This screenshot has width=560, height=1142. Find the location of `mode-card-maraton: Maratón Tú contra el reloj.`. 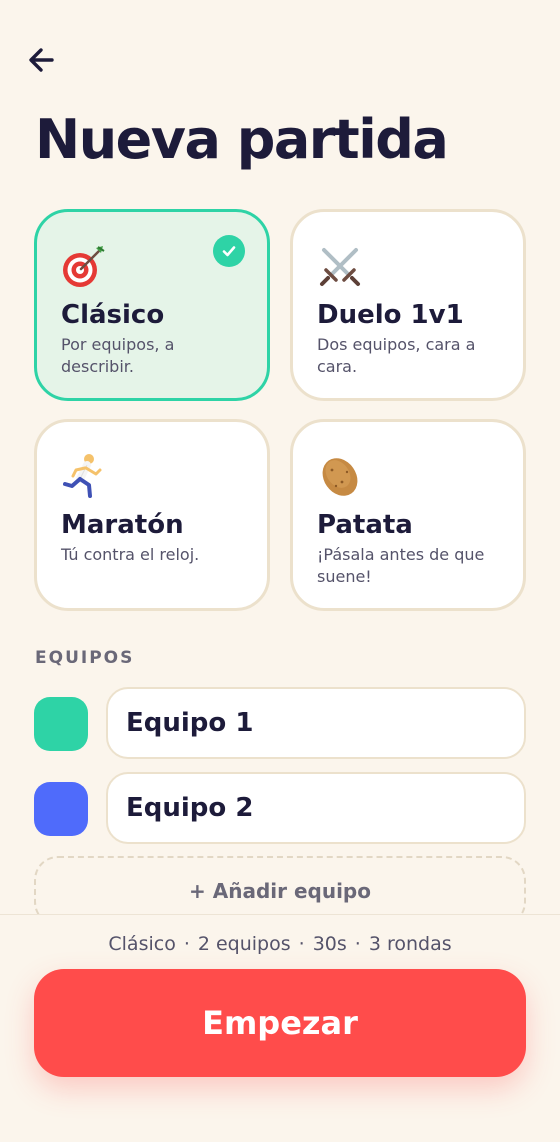

mode-card-maraton: Maratón Tú contra el reloj. is located at coordinates (152, 515).